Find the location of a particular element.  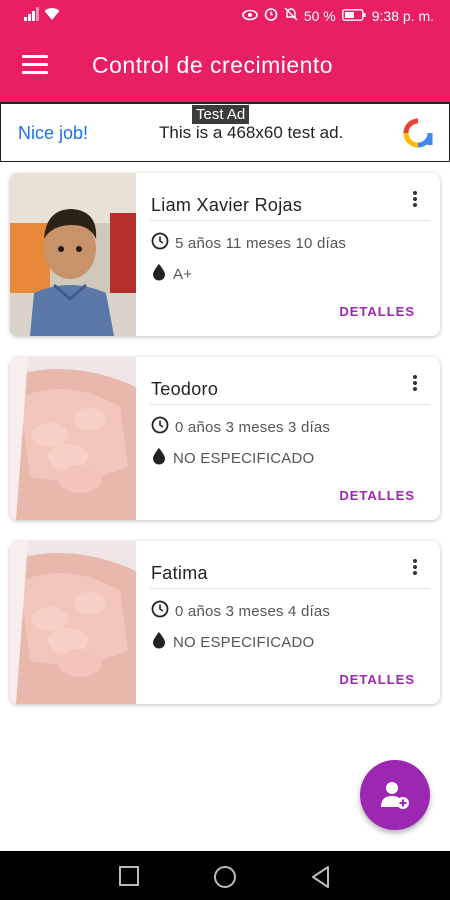

age-row: 0 años 3 meses 3 días is located at coordinates (240, 427).